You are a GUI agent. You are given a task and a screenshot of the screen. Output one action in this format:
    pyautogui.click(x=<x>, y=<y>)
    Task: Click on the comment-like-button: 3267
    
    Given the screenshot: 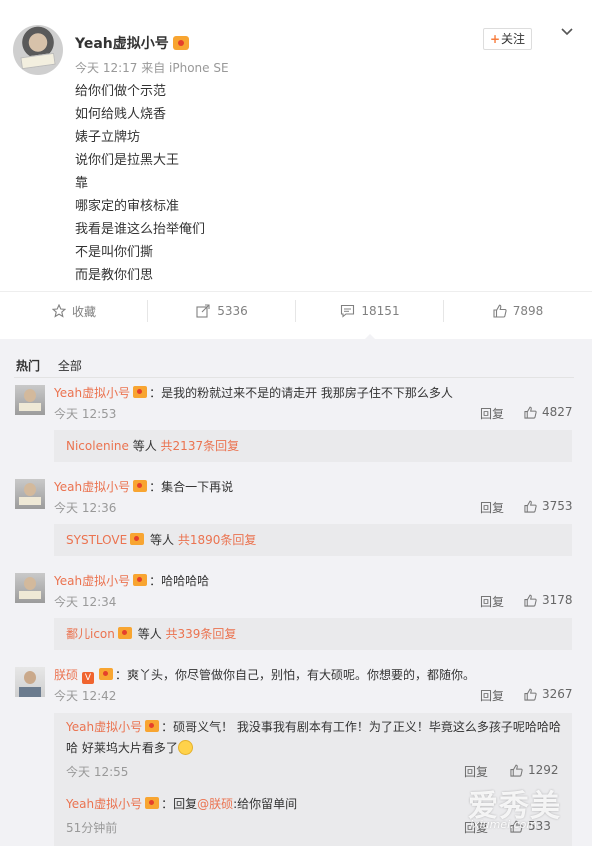 What is the action you would take?
    pyautogui.click(x=548, y=694)
    